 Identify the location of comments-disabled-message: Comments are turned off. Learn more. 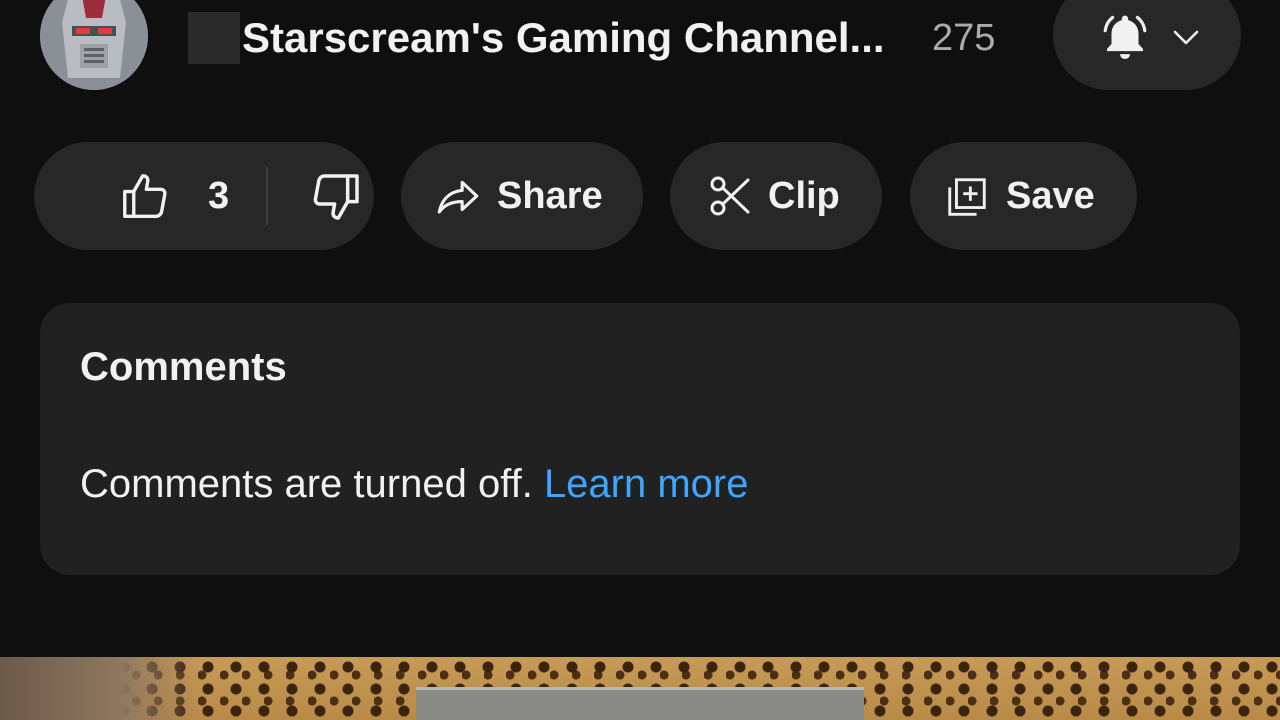
(414, 484).